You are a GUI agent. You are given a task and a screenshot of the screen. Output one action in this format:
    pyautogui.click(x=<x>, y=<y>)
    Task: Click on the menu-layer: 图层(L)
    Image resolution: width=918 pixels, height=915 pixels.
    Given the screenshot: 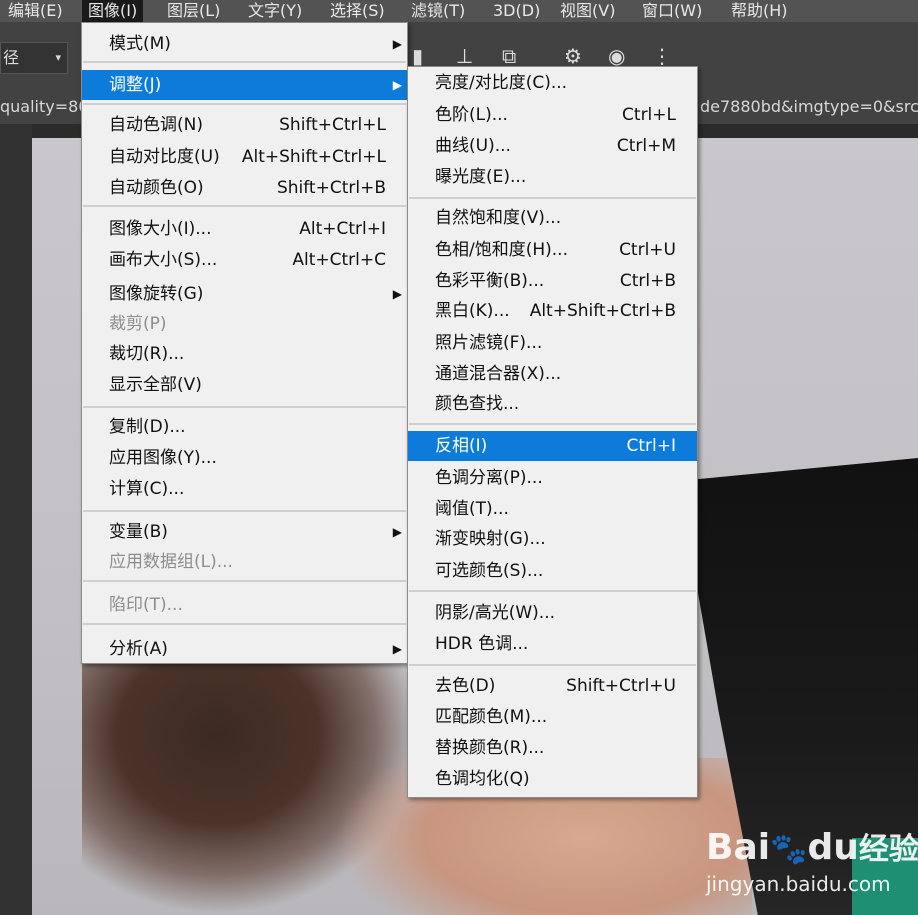 What is the action you would take?
    pyautogui.click(x=193, y=11)
    